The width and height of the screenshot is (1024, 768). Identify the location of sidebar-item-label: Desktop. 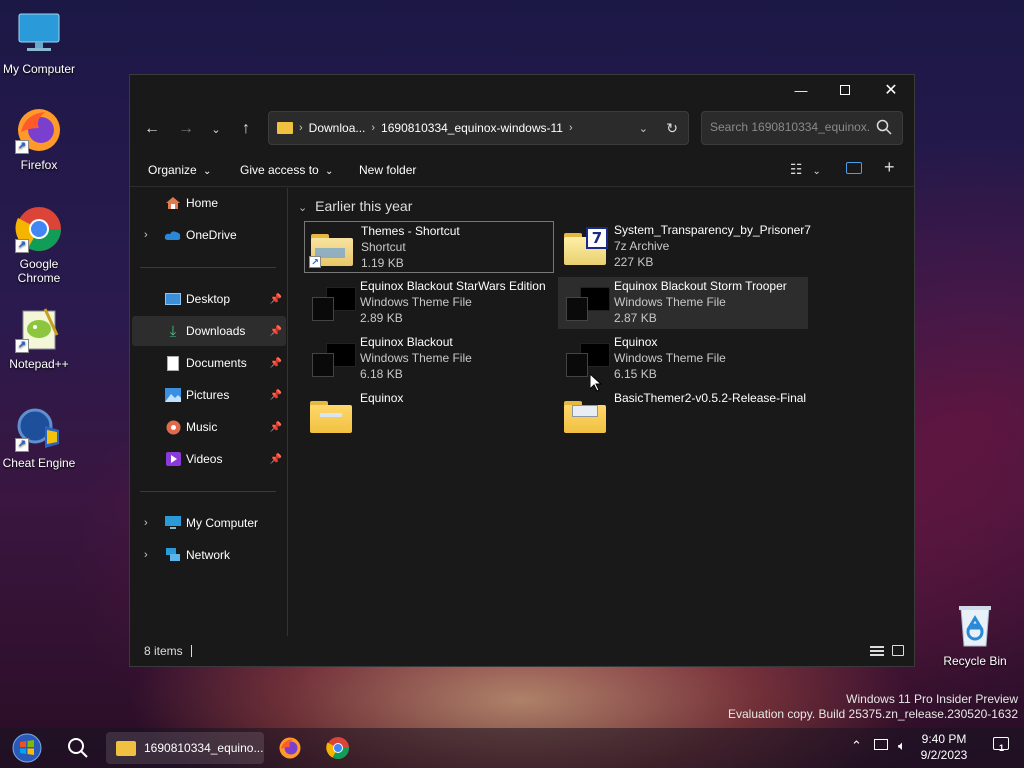
(208, 299).